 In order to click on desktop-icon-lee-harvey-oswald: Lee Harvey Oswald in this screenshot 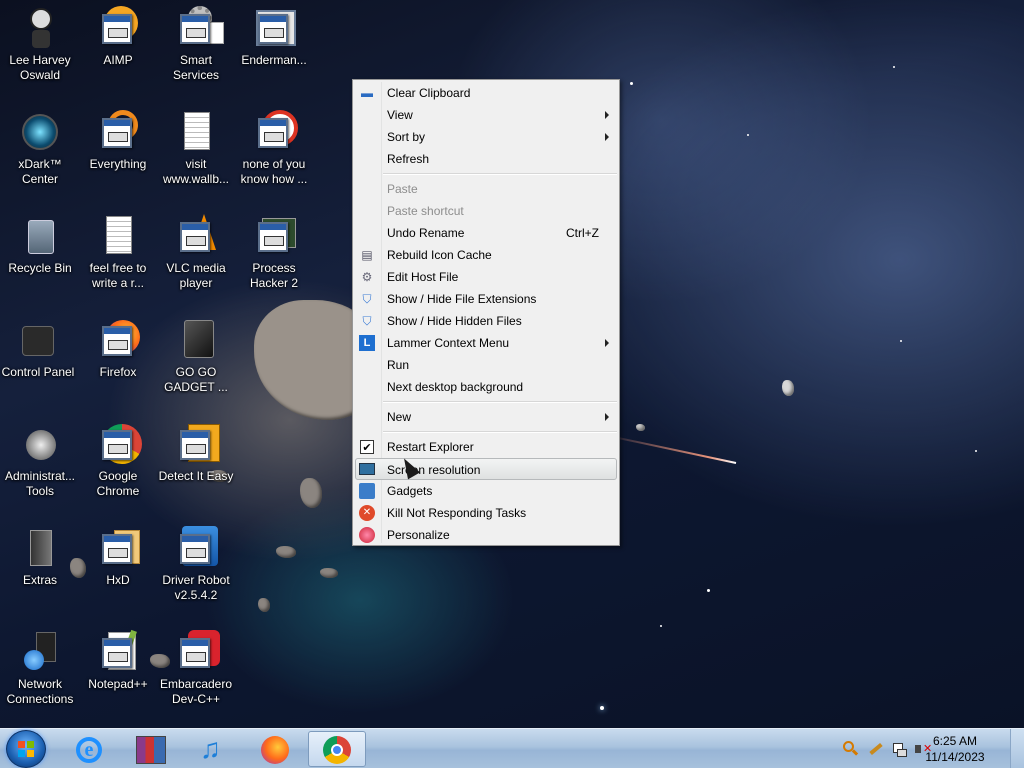, I will do `click(40, 44)`.